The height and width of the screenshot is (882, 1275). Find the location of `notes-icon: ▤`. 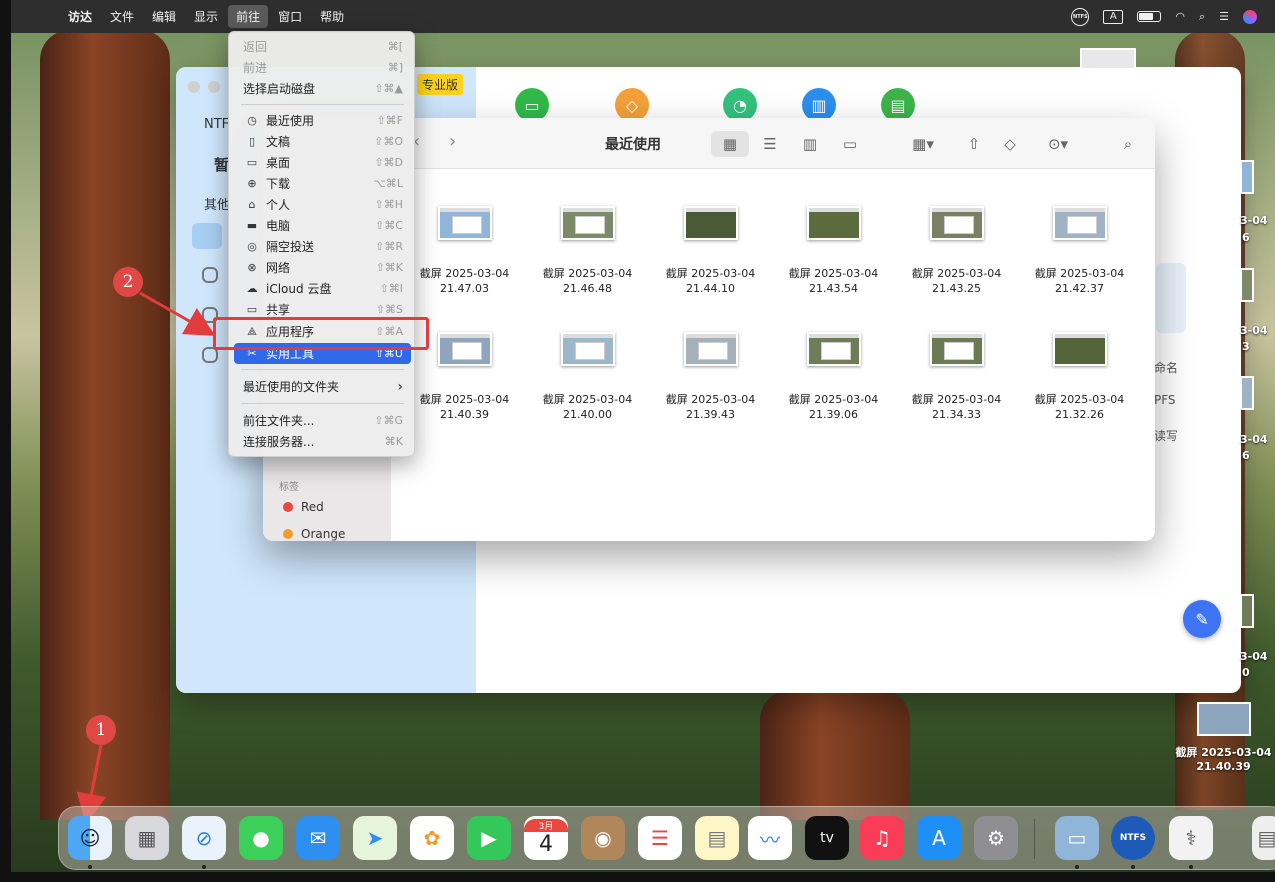

notes-icon: ▤ is located at coordinates (717, 838).